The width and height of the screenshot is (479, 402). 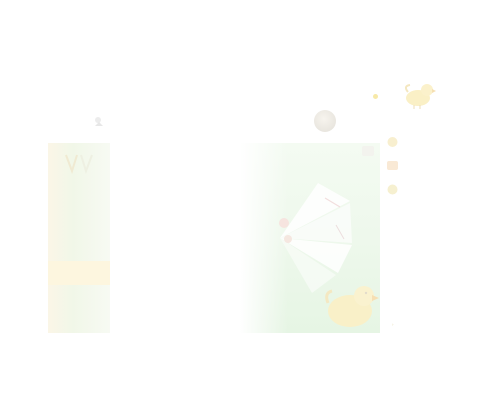 What do you see at coordinates (99, 121) in the screenshot?
I see `toy-icon` at bounding box center [99, 121].